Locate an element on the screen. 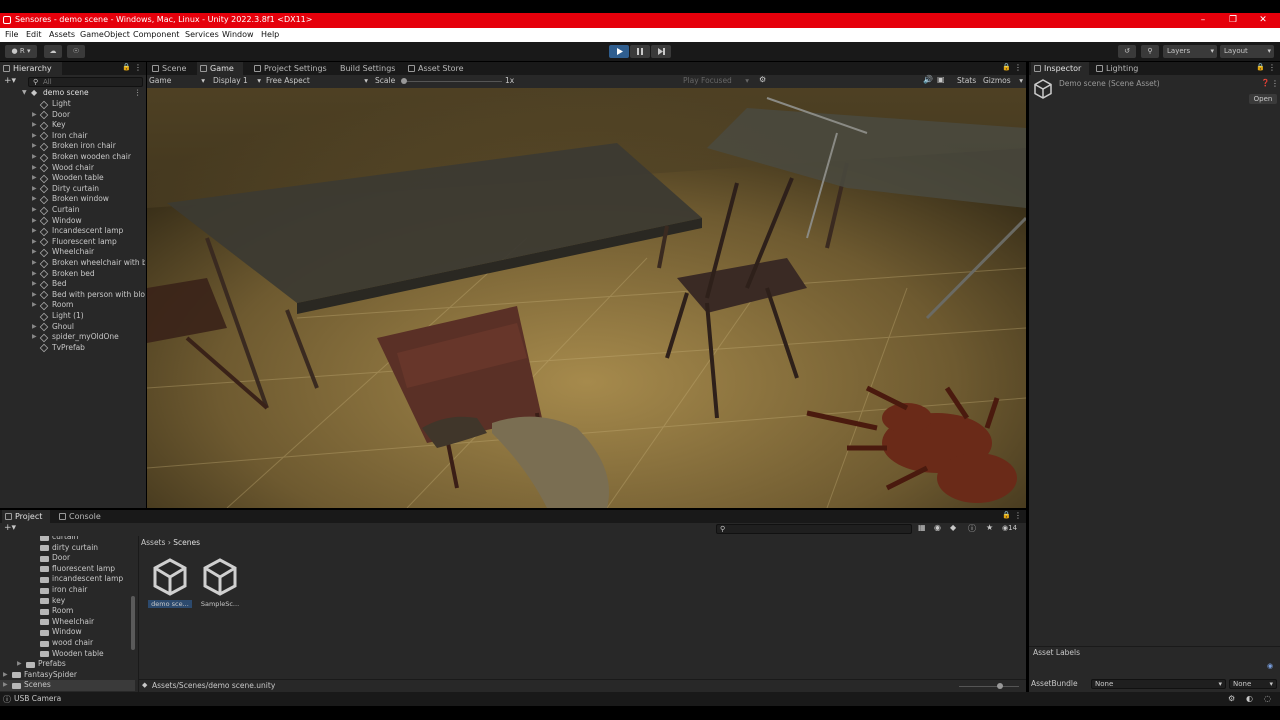 This screenshot has width=1280, height=720. hierarchy-item: ▶ Iron chair is located at coordinates (72, 136).